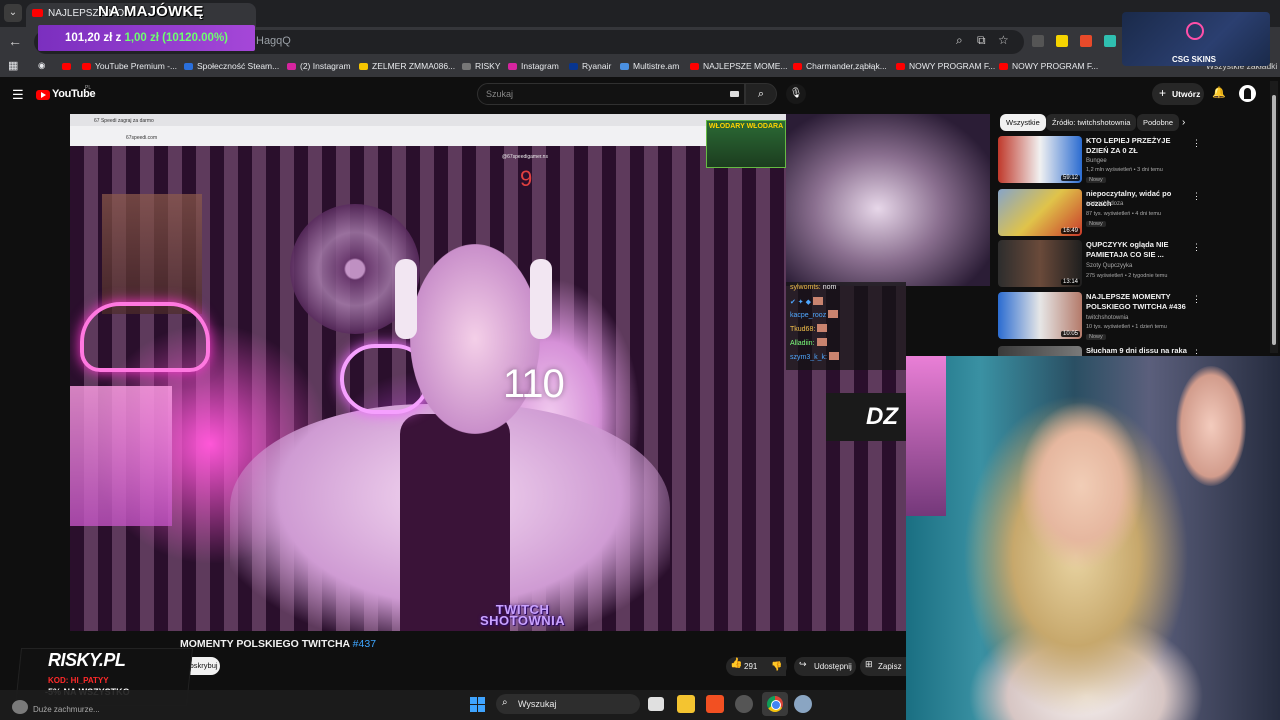  I want to click on keyboard-icon, so click(734, 94).